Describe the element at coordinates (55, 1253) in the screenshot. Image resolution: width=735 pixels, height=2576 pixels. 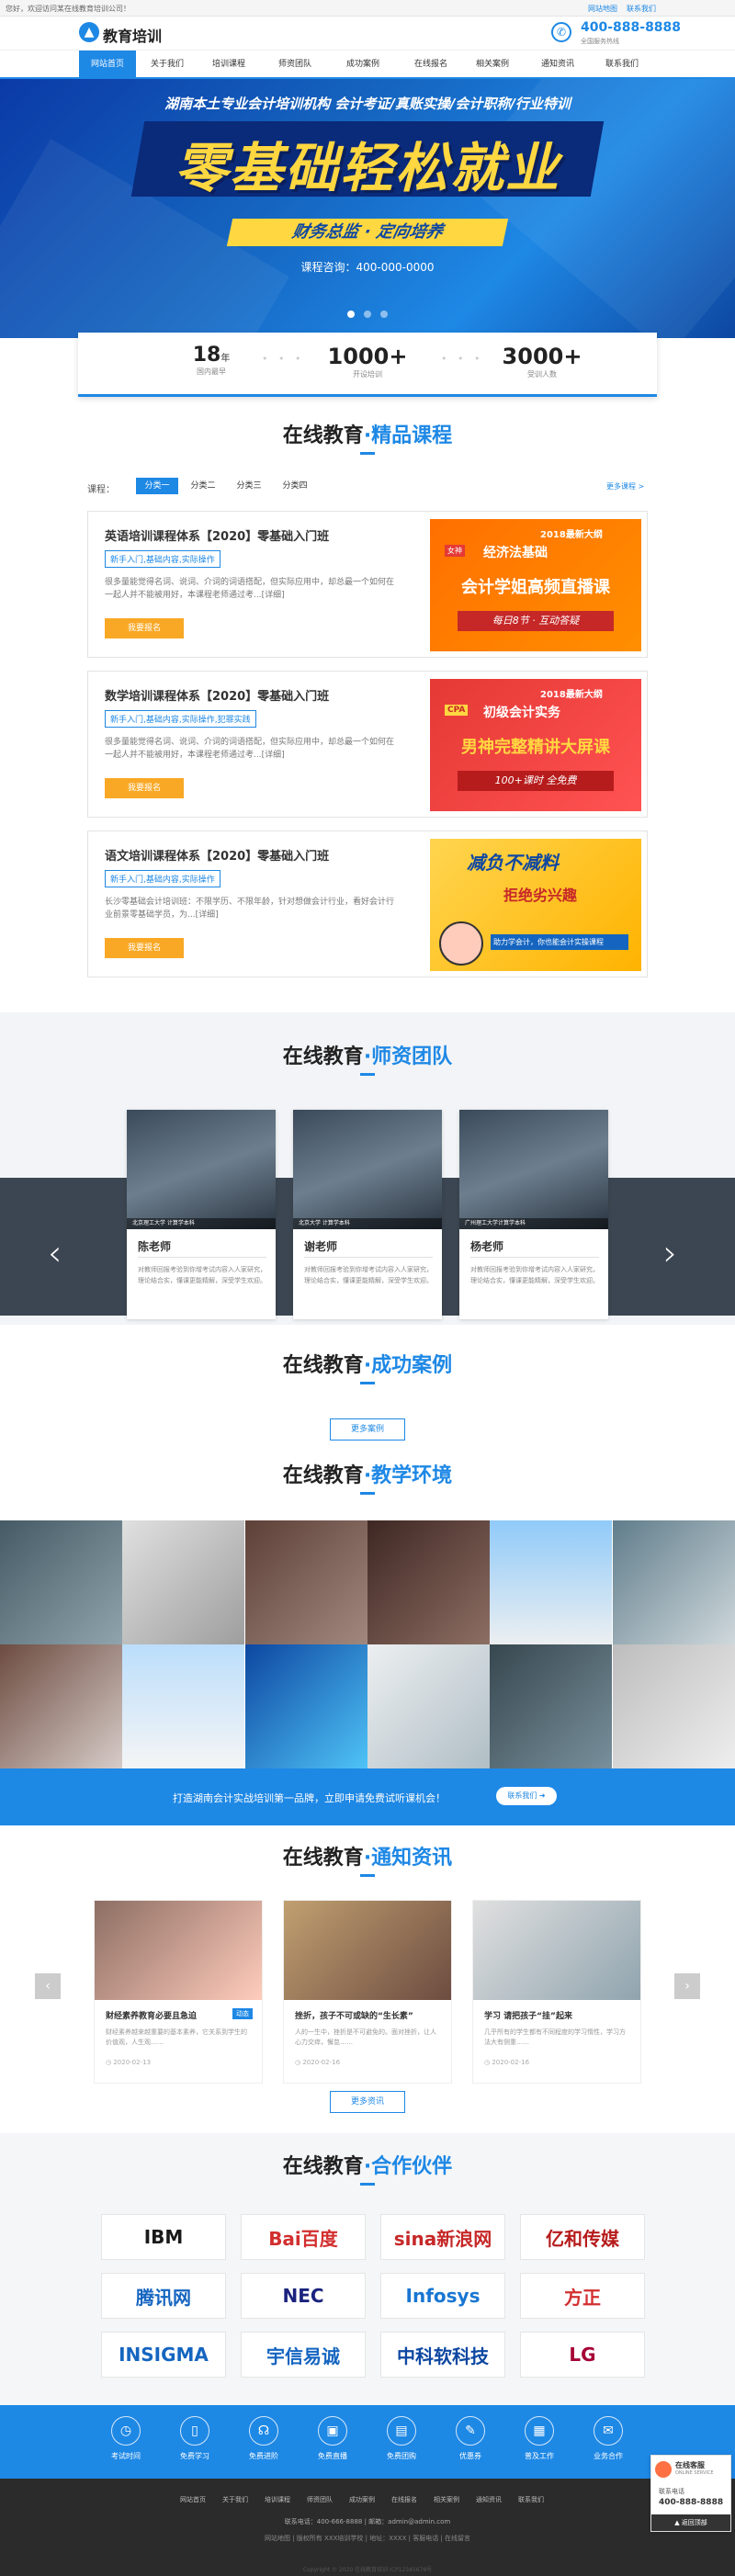
I see `team-prev-arrow: ‹` at that location.